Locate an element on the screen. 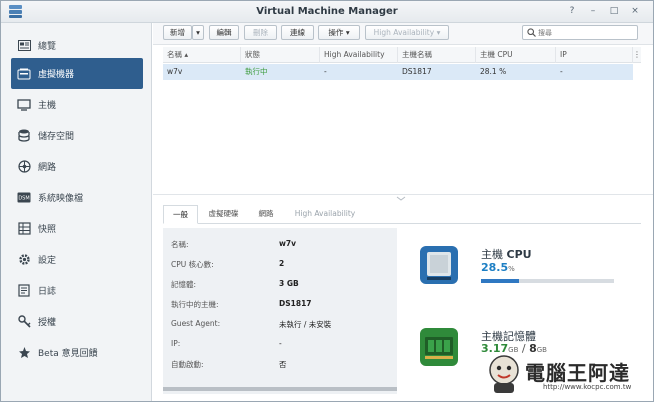 Image resolution: width=654 pixels, height=402 pixels. column-header-status: 狀態 is located at coordinates (280, 55).